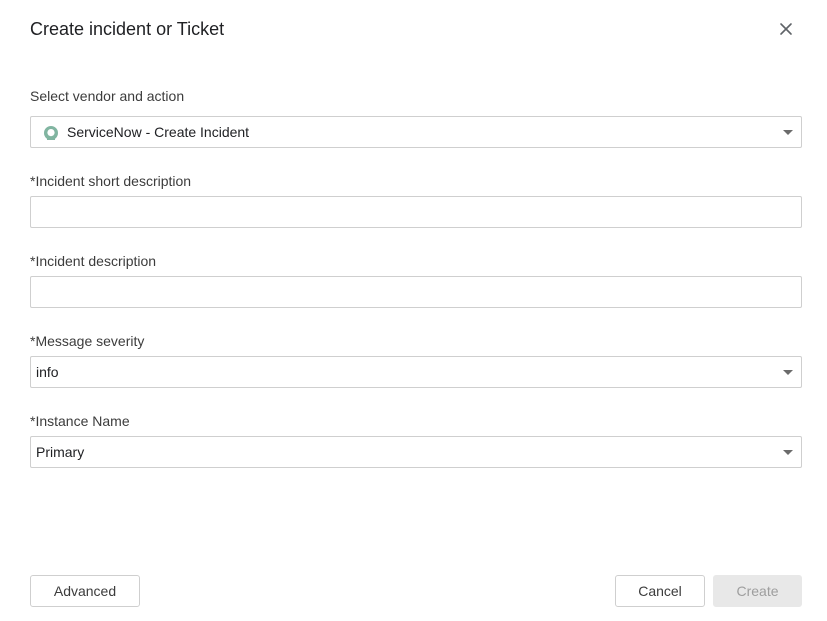  I want to click on advanced-button: Advanced, so click(85, 591).